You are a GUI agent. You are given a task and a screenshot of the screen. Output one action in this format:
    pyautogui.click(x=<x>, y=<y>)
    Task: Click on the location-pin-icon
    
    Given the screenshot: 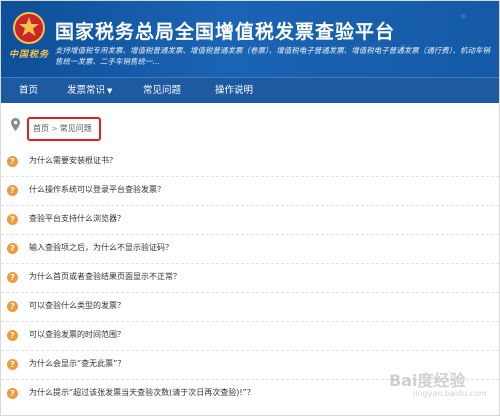 What is the action you would take?
    pyautogui.click(x=15, y=124)
    